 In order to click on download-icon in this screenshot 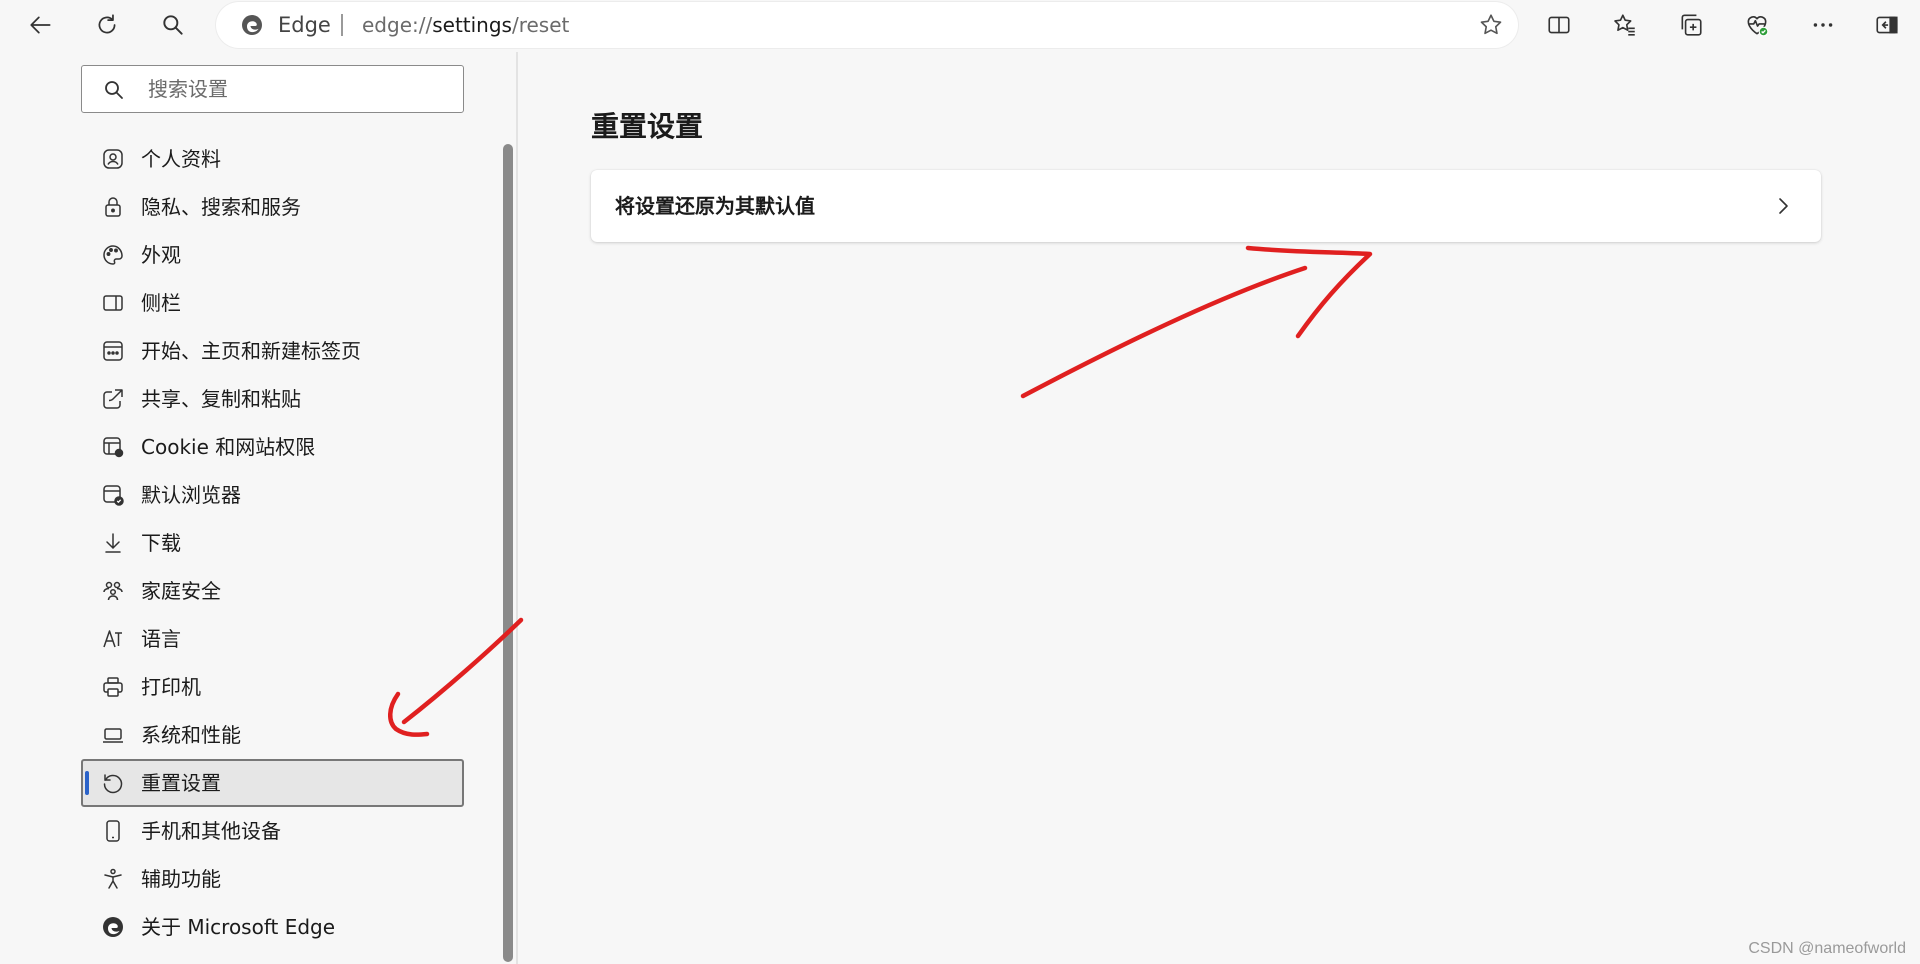, I will do `click(113, 543)`.